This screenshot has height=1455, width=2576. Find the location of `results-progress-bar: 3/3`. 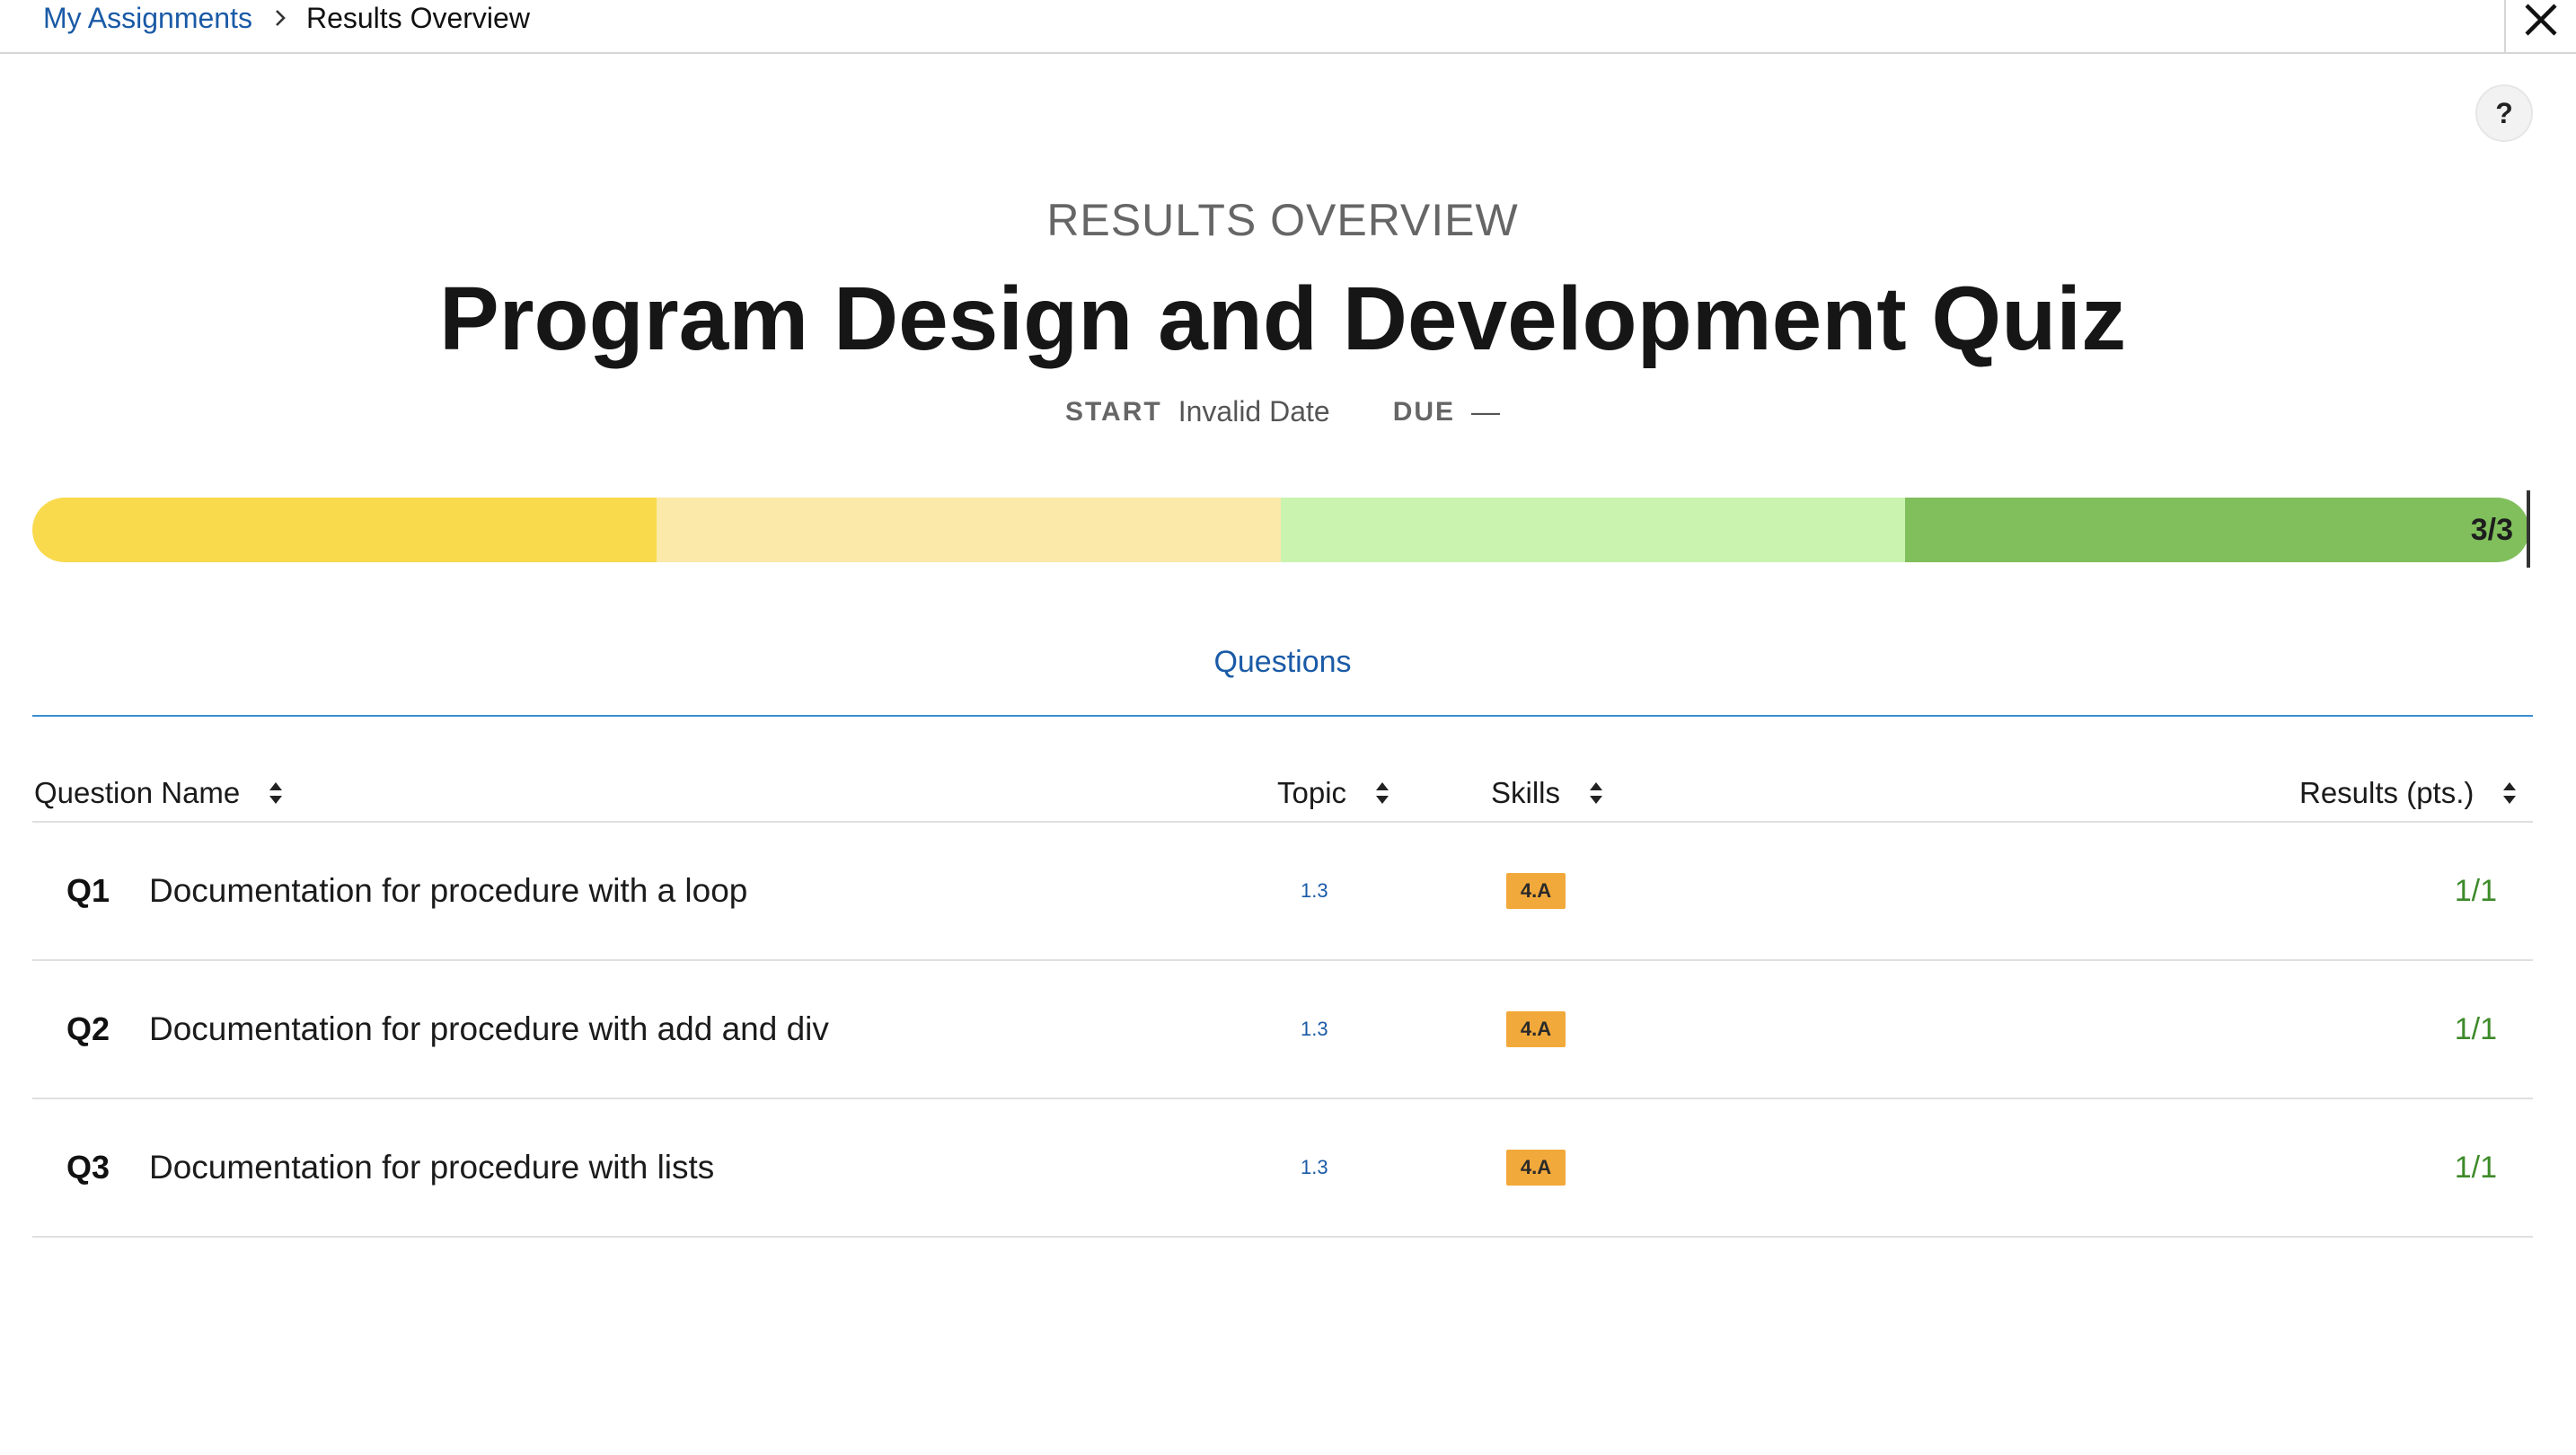

results-progress-bar: 3/3 is located at coordinates (1280, 530).